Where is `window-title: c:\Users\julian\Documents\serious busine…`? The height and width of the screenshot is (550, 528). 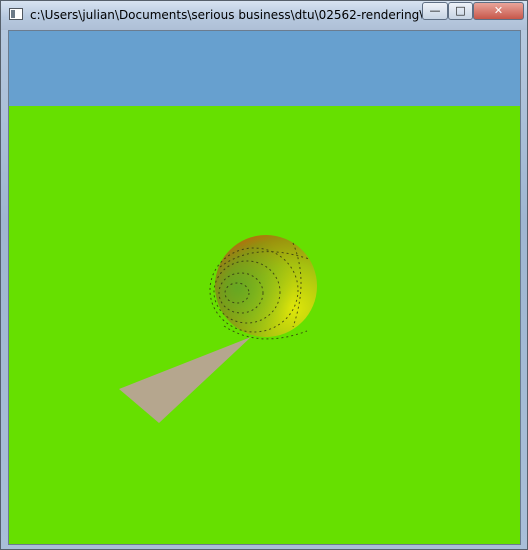 window-title: c:\Users\julian\Documents\serious busine… is located at coordinates (226, 15).